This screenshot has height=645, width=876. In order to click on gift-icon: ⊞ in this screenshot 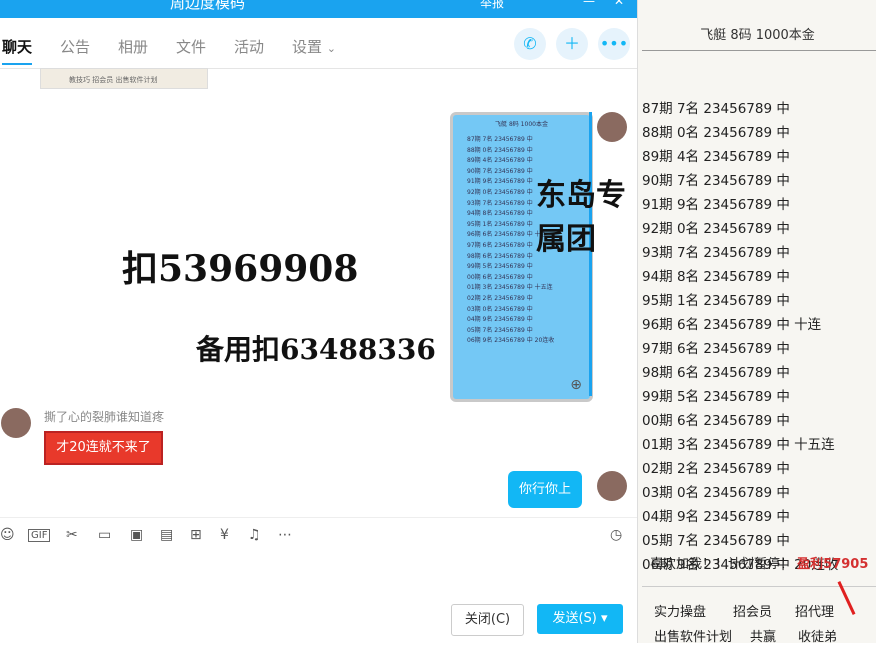, I will do `click(196, 535)`.